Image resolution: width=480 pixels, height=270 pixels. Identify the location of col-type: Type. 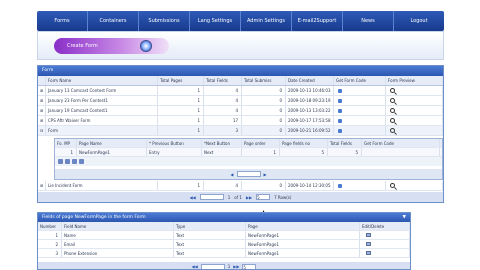
(210, 226).